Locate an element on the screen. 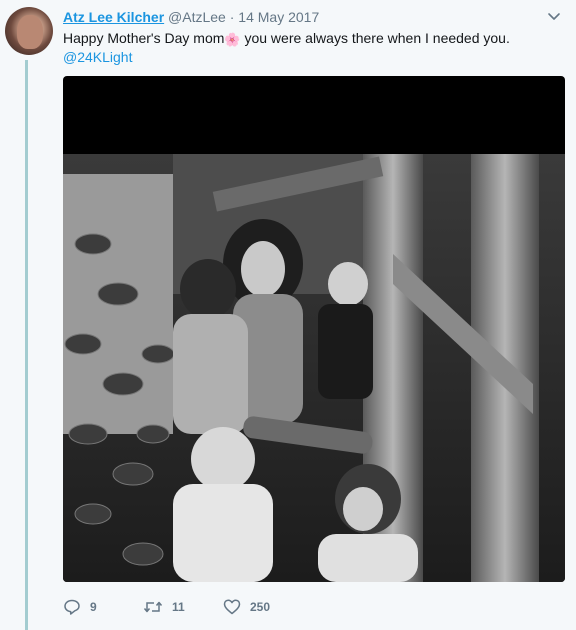 The height and width of the screenshot is (630, 576). flower-emoji-icon: 🌸 is located at coordinates (232, 39).